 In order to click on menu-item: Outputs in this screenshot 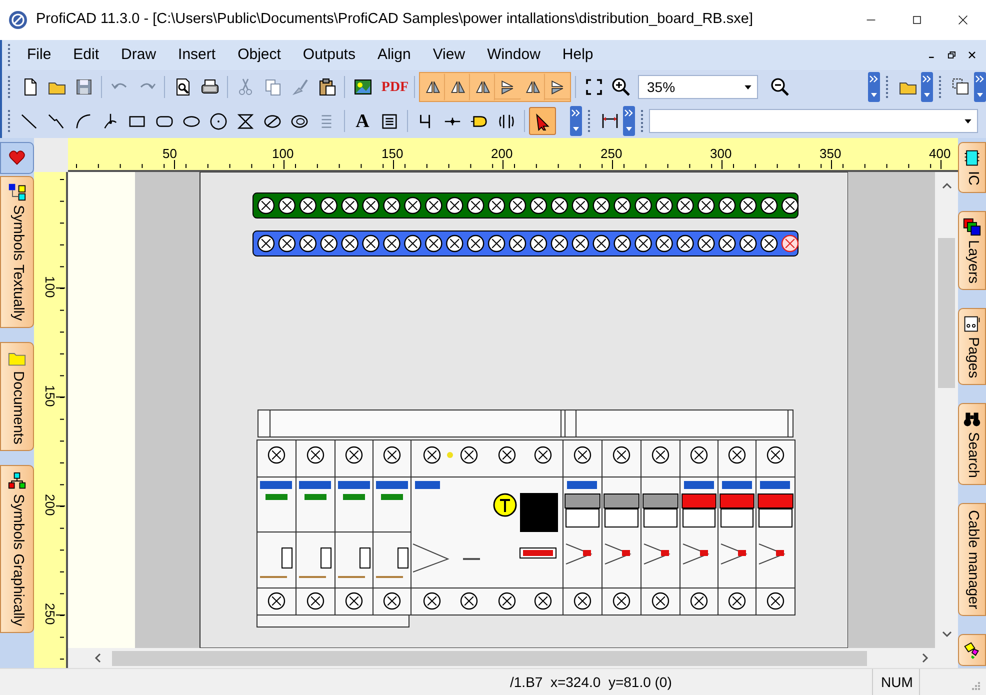, I will do `click(329, 55)`.